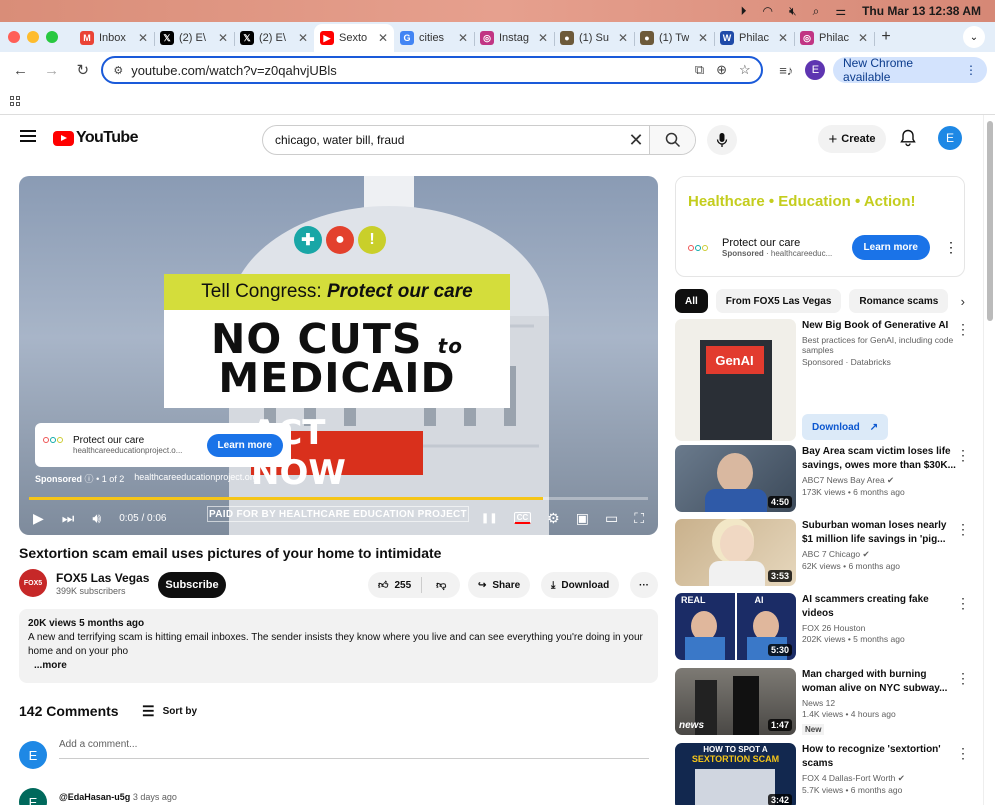 This screenshot has height=805, width=995. Describe the element at coordinates (886, 37) in the screenshot. I see `new-tab-button: +` at that location.